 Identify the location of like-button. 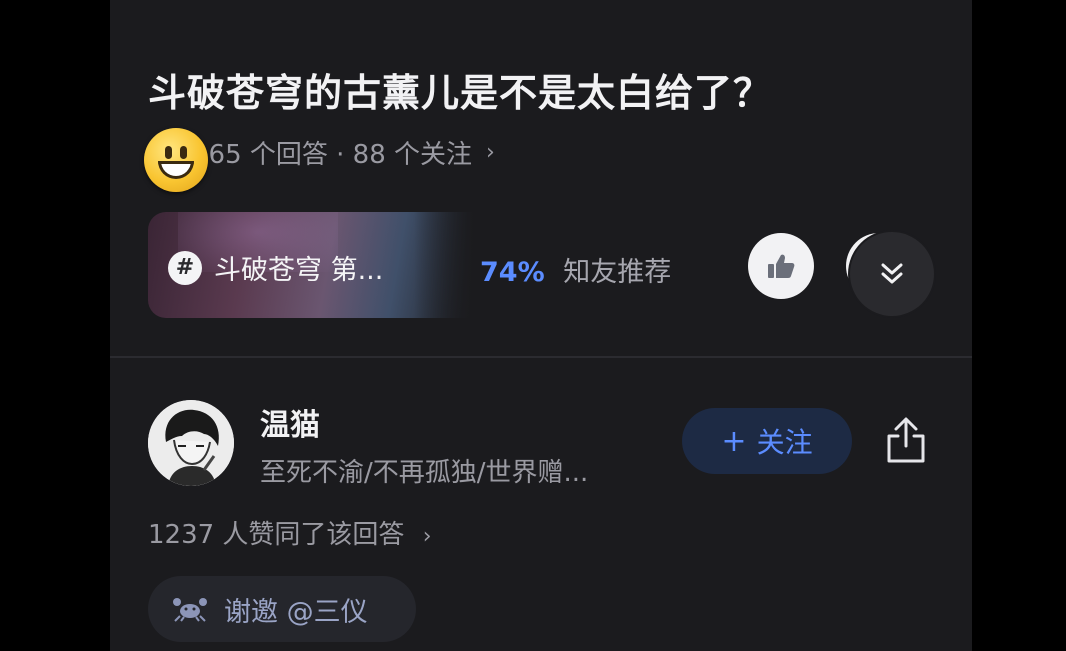
(781, 266).